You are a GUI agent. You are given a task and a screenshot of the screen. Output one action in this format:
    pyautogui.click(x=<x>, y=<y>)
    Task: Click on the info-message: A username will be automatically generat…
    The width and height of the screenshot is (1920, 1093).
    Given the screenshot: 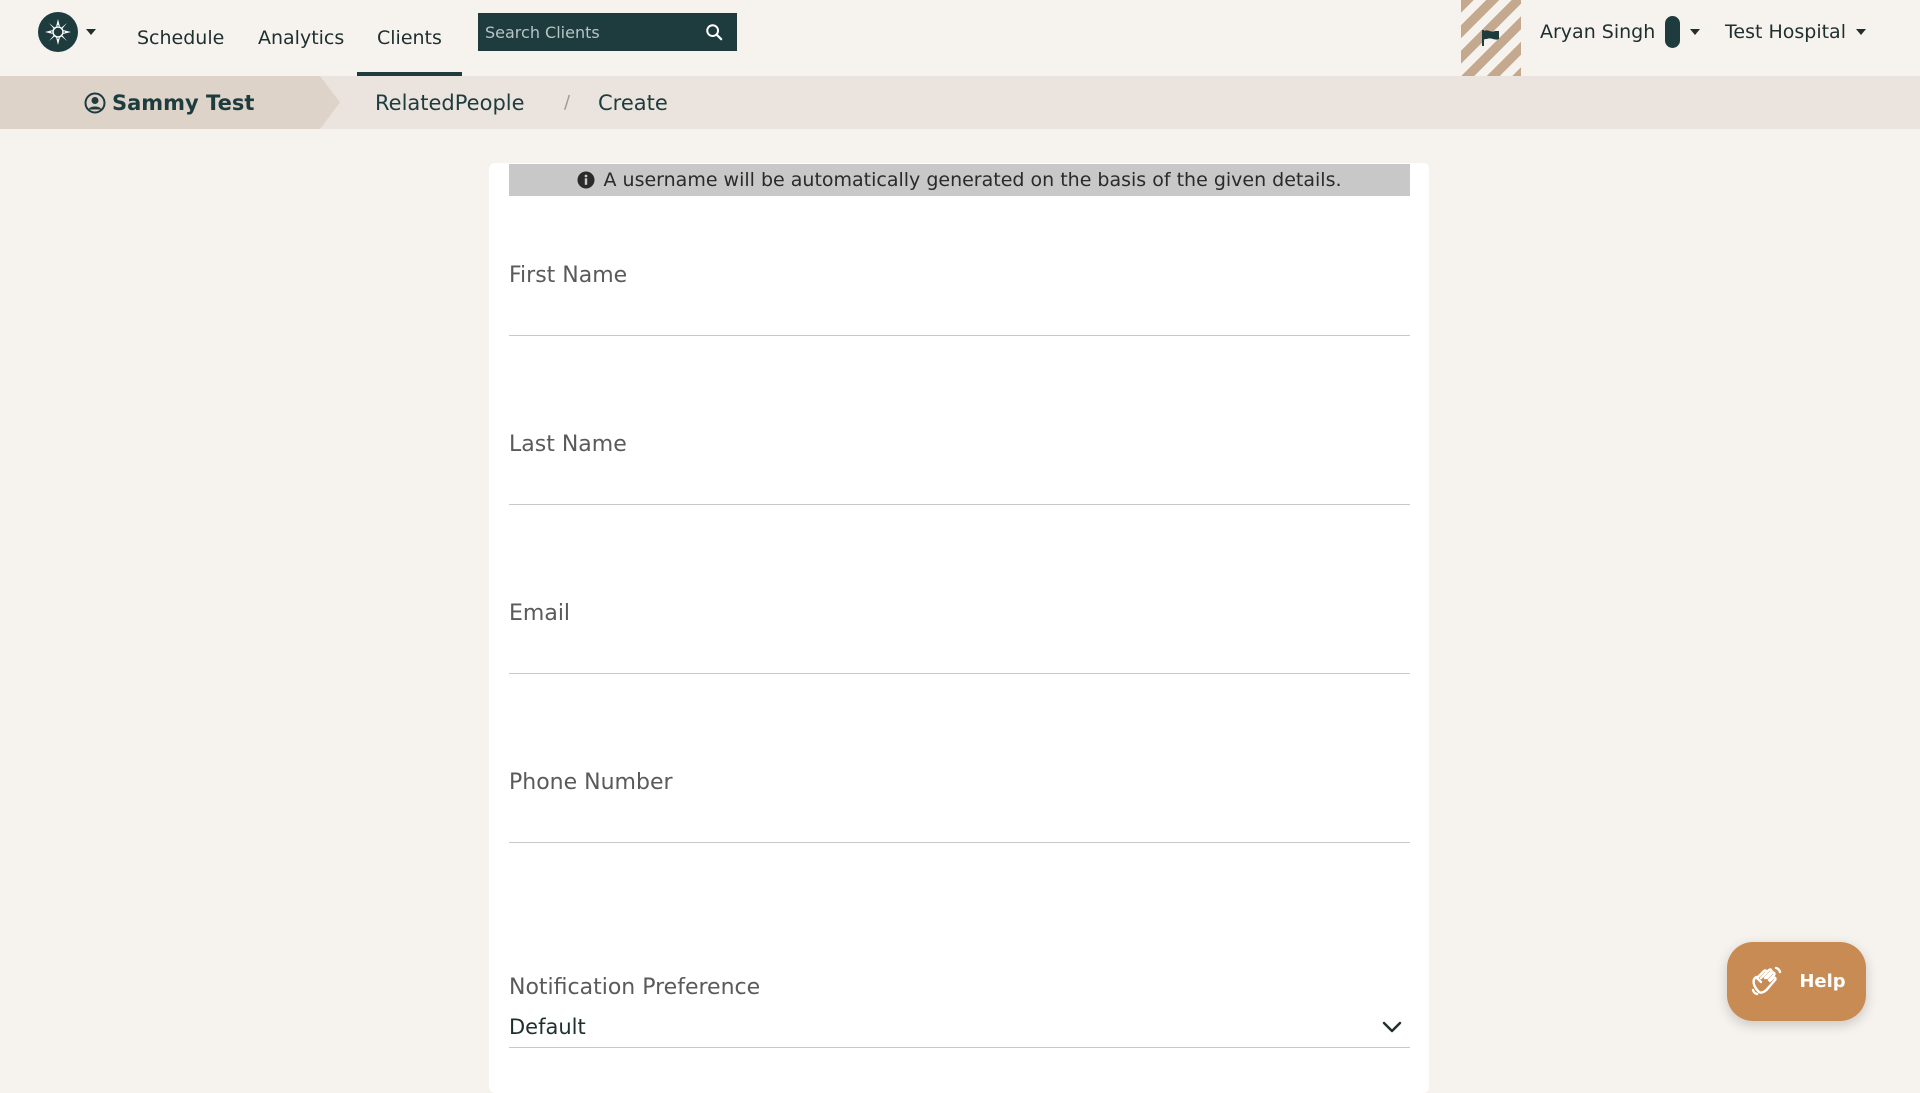 What is the action you would take?
    pyautogui.click(x=972, y=180)
    